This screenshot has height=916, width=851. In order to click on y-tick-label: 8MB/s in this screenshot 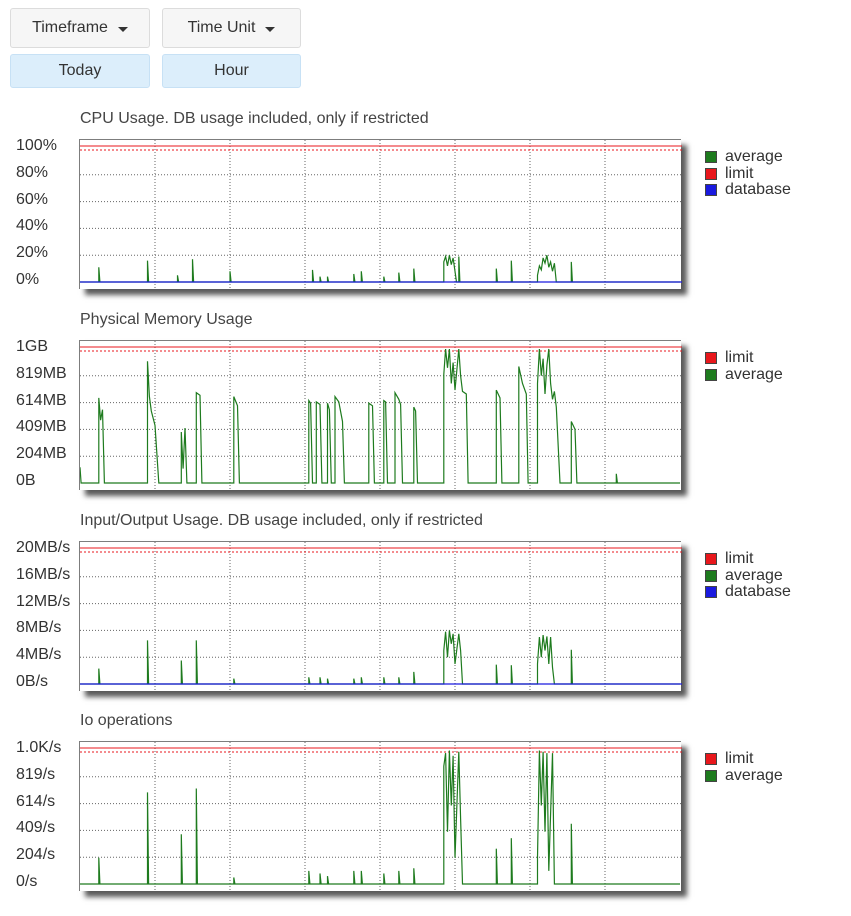, I will do `click(39, 628)`.